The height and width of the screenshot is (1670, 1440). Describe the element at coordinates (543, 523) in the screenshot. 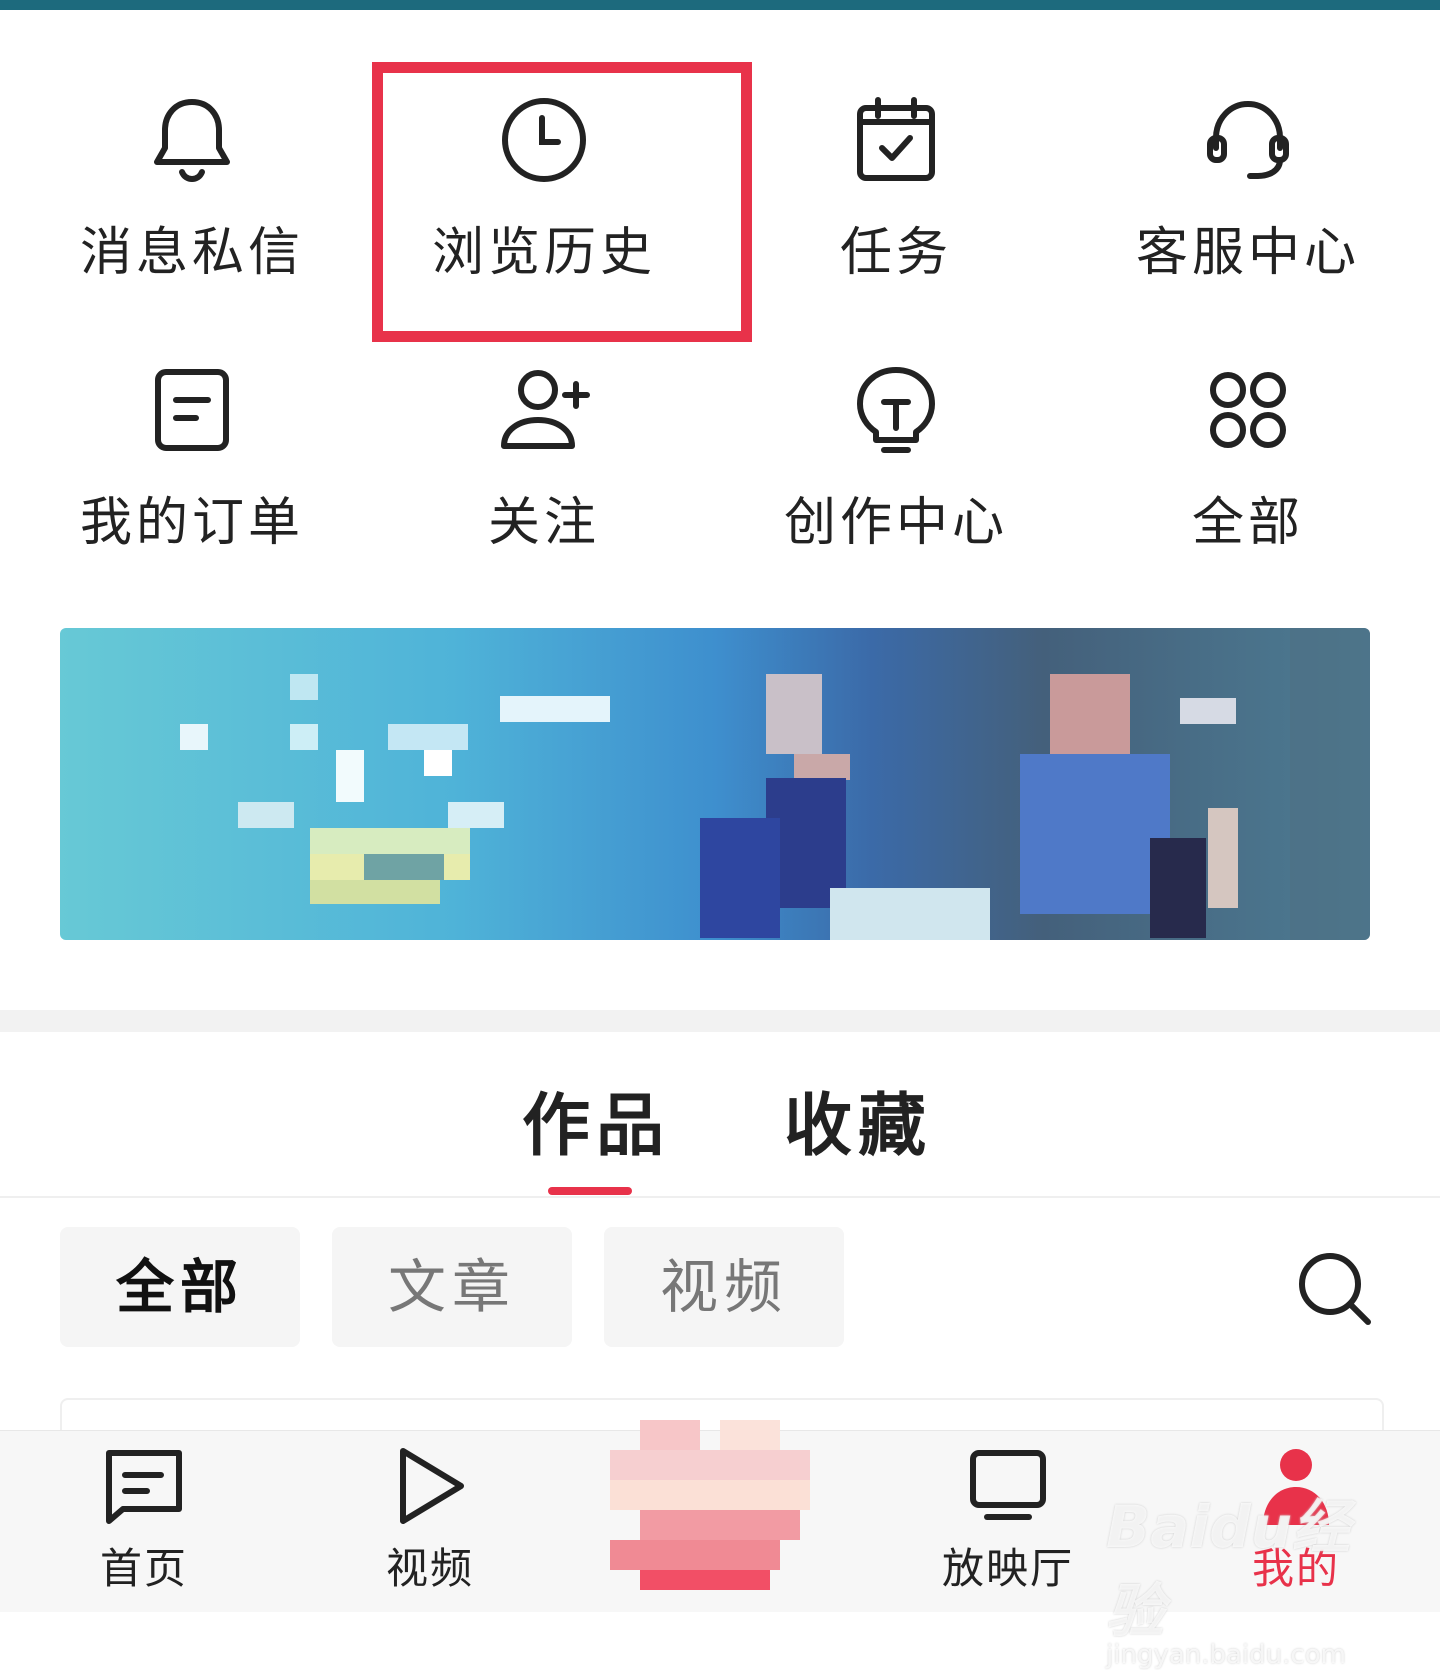

I see `quick-action-label: 关注` at that location.